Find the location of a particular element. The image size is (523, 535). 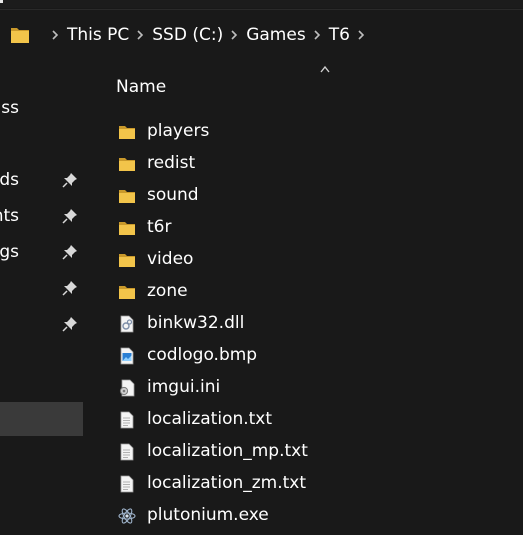

file-name: t6r is located at coordinates (159, 227).